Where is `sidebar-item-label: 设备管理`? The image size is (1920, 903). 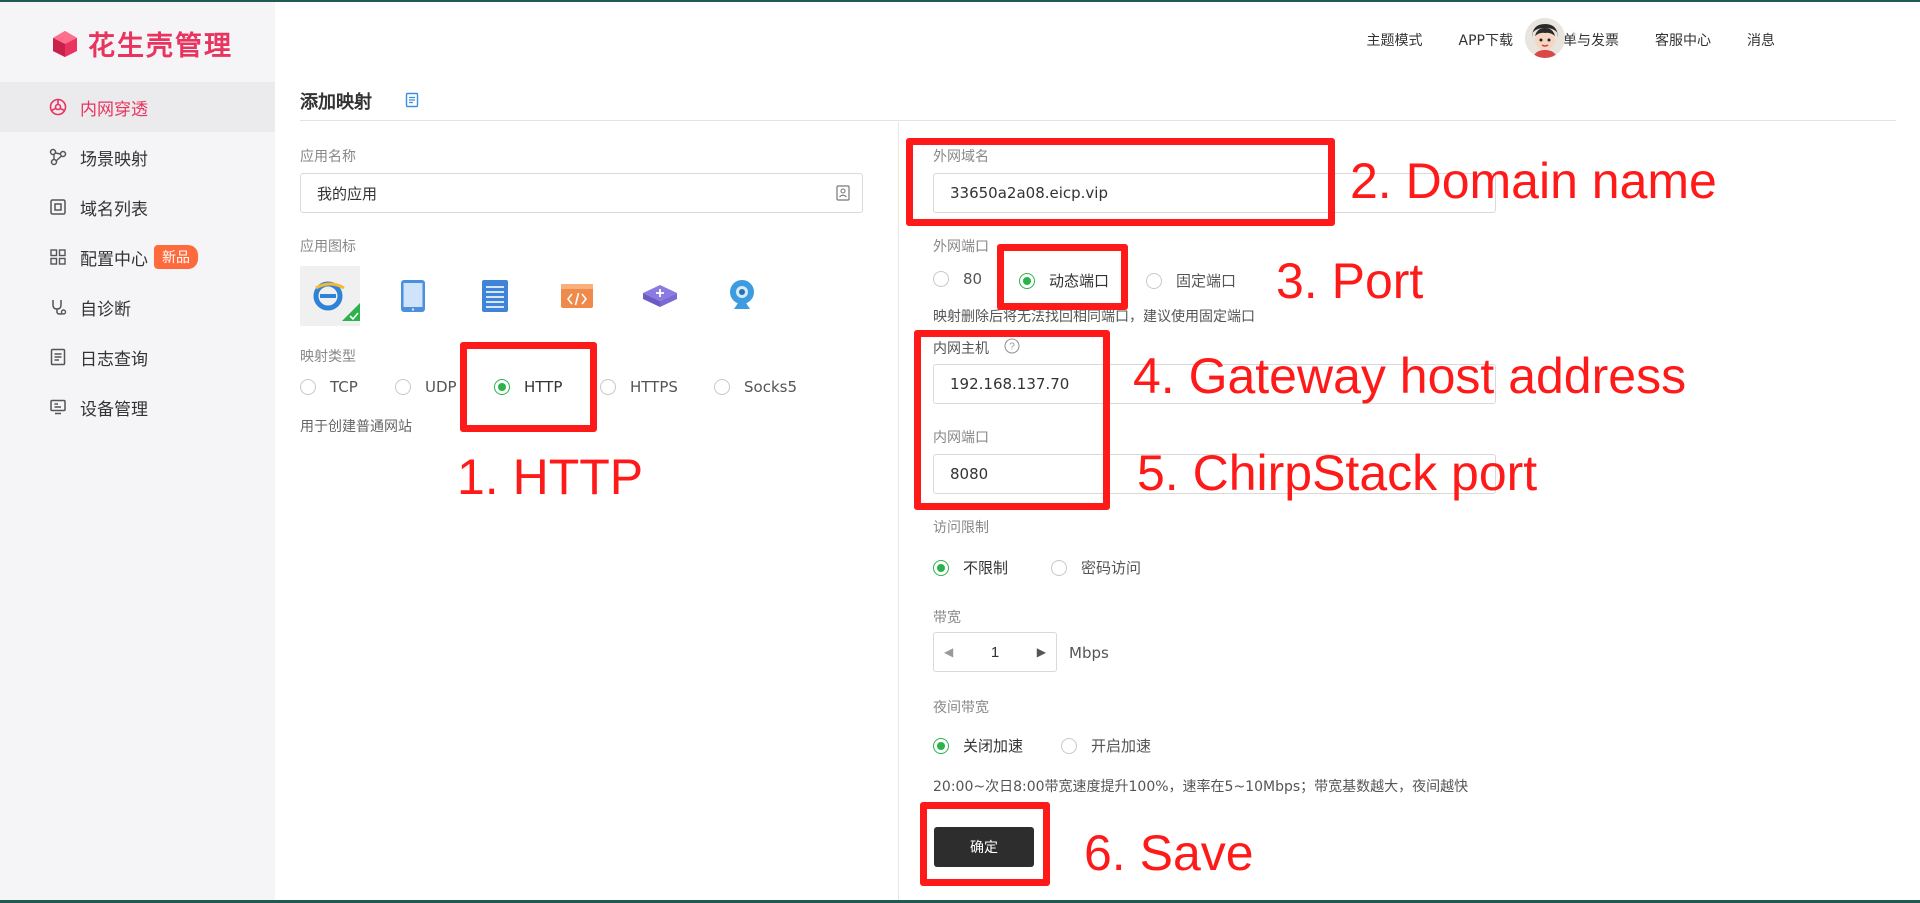 sidebar-item-label: 设备管理 is located at coordinates (114, 409).